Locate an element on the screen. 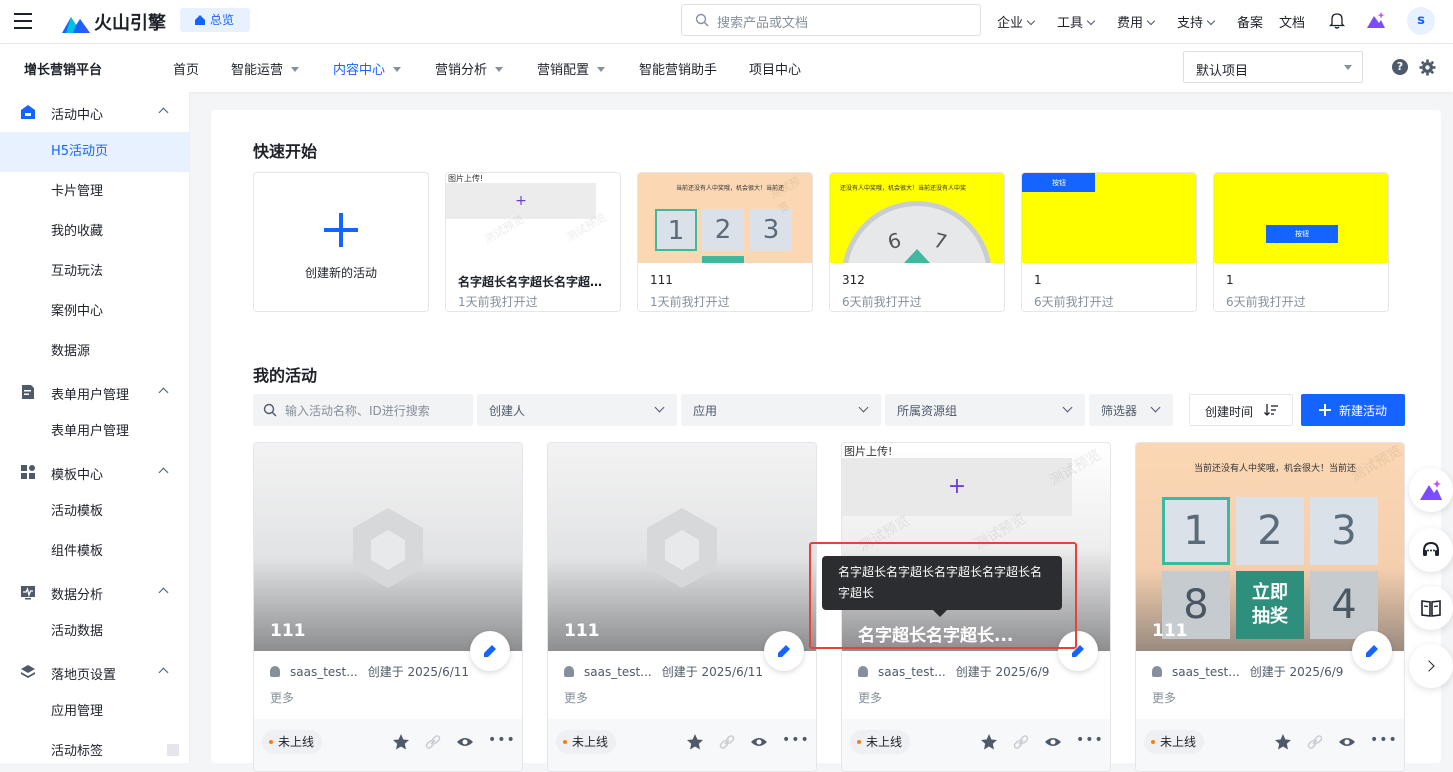  lottery-cell: 3 is located at coordinates (771, 230).